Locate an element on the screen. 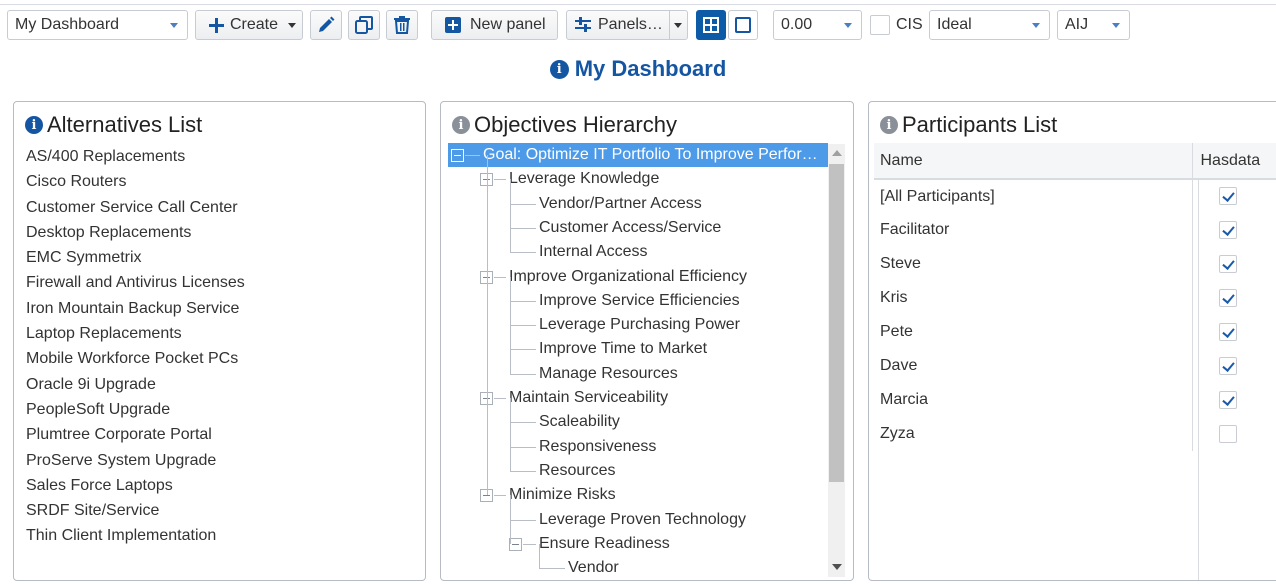 The height and width of the screenshot is (584, 1276). list-item: PeopleSoft Upgrade is located at coordinates (135, 409).